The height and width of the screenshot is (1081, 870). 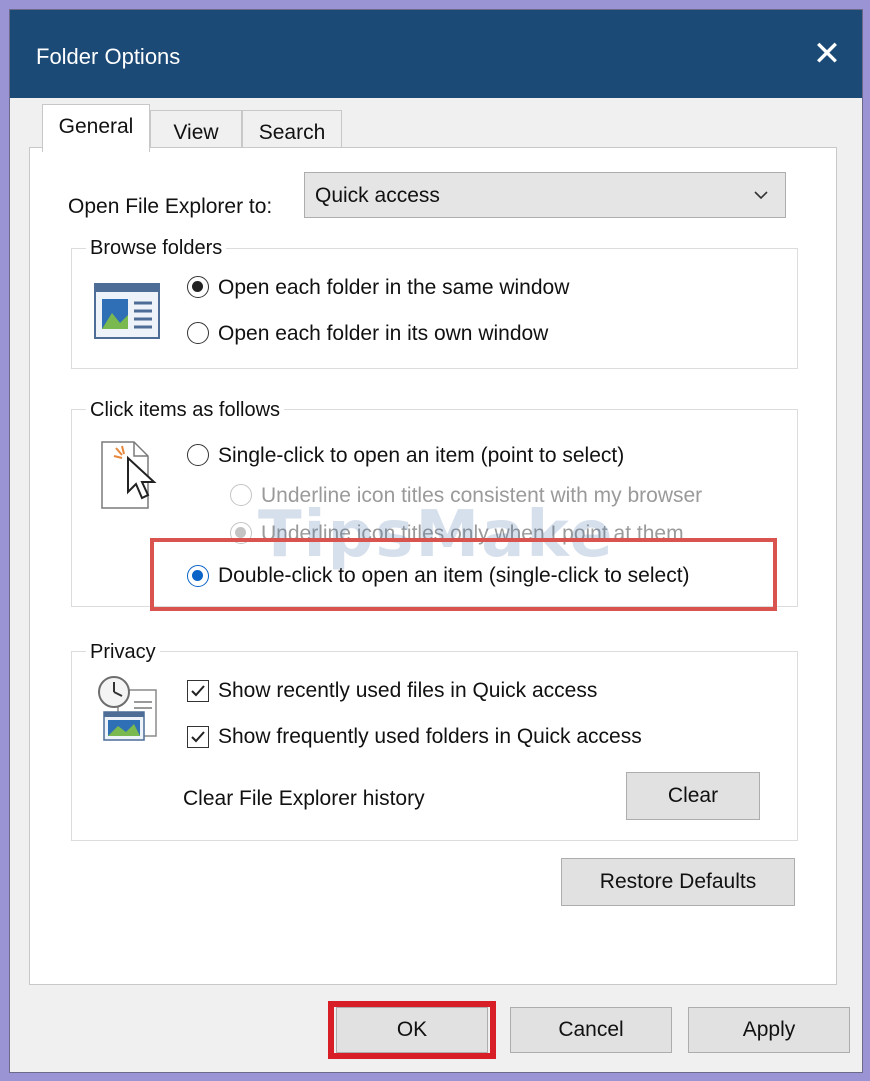 I want to click on clear-button: Clear, so click(x=693, y=796).